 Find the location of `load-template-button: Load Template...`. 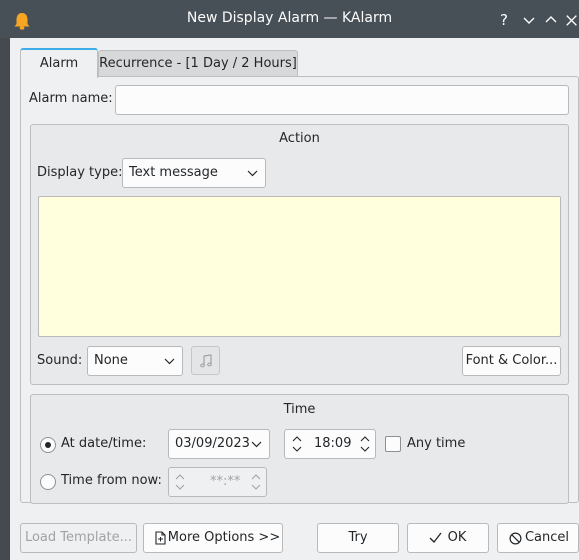

load-template-button: Load Template... is located at coordinates (78, 538).